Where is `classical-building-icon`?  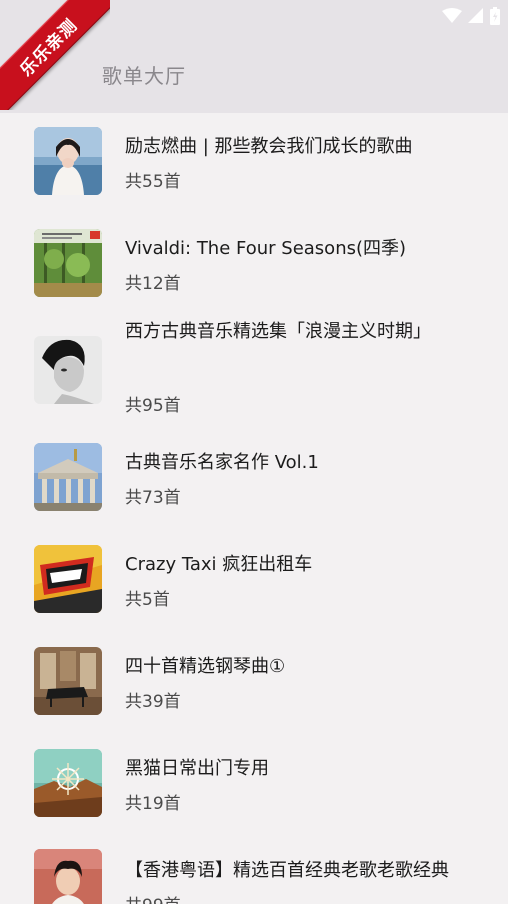
classical-building-icon is located at coordinates (68, 477).